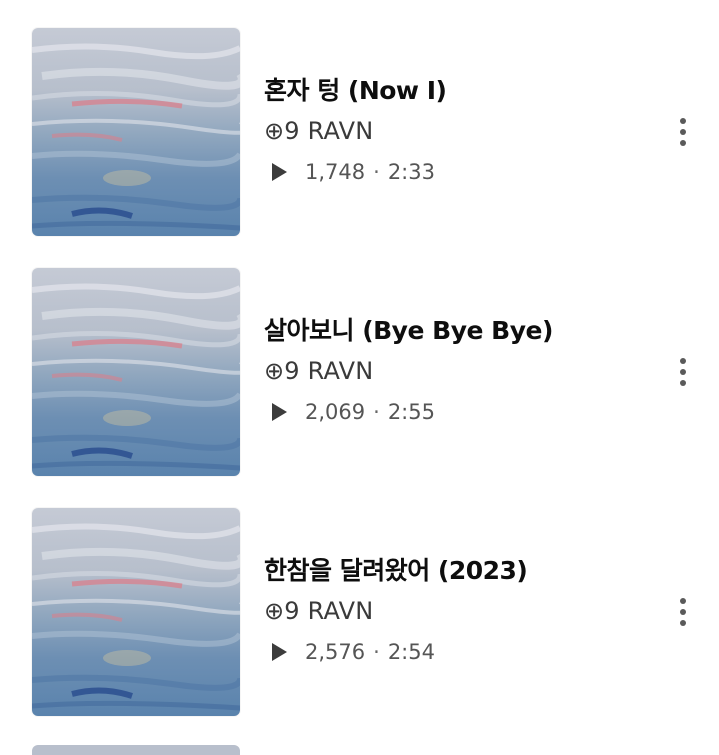 The image size is (719, 755). I want to click on track-title: 한참을 달려왔어 (2023), so click(396, 569).